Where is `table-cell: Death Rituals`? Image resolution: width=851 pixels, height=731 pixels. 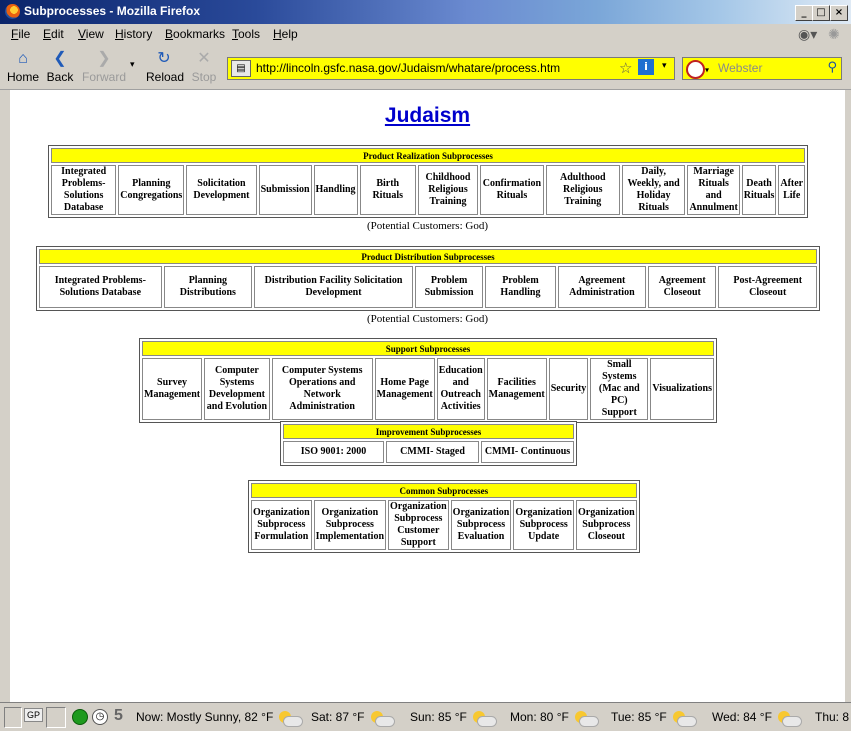 table-cell: Death Rituals is located at coordinates (759, 190).